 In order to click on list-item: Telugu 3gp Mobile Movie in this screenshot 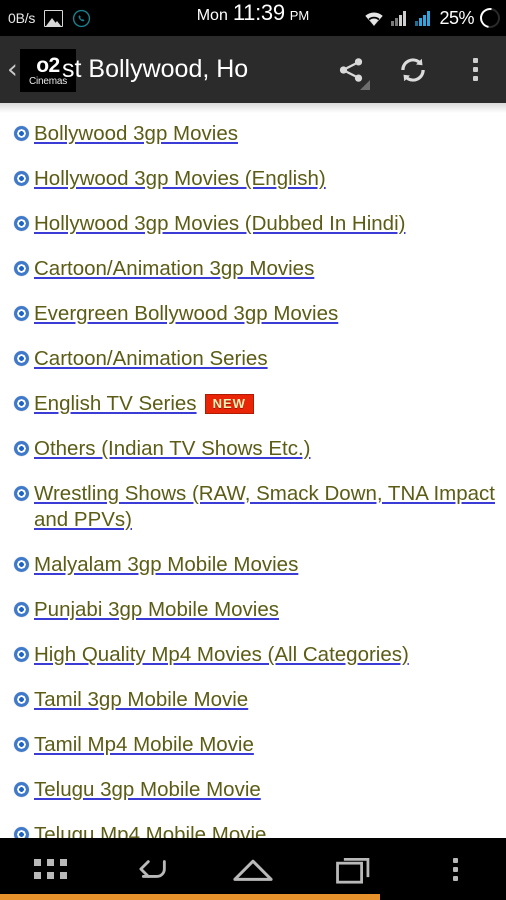, I will do `click(253, 790)`.